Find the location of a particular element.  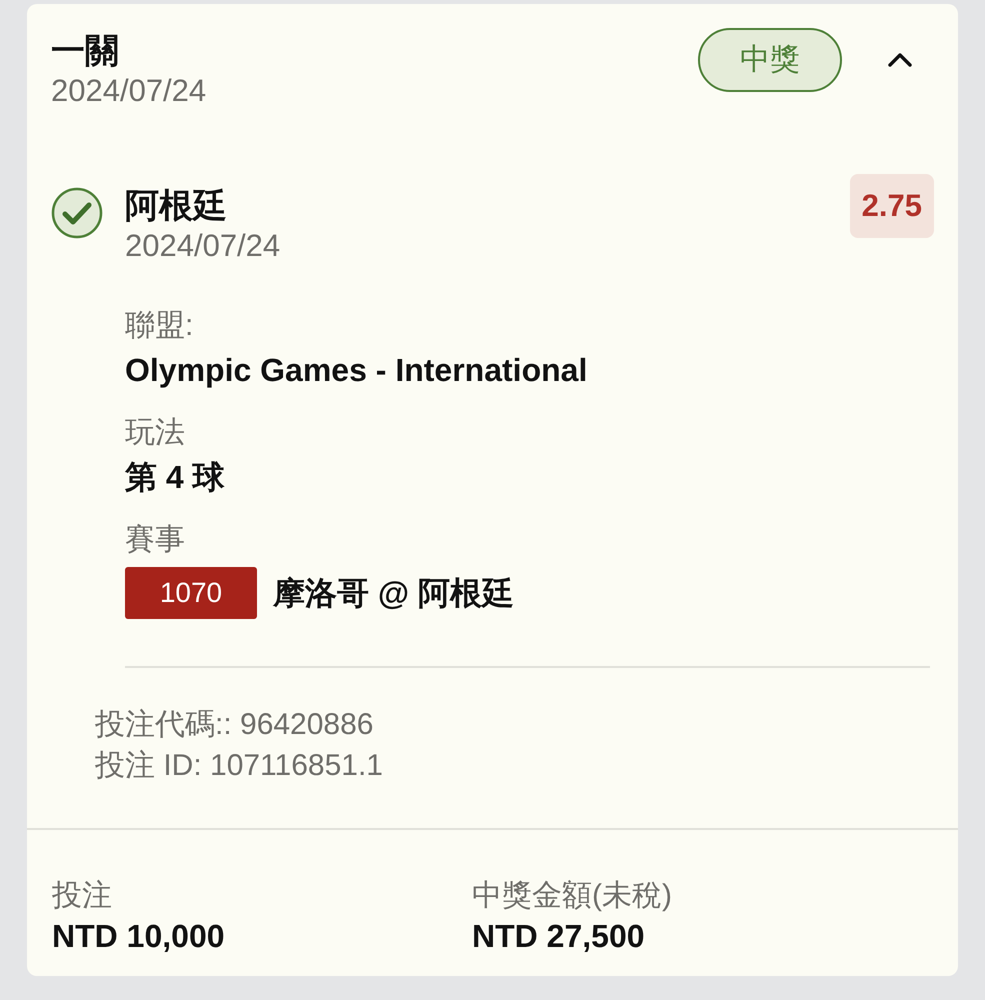

bet-reference: 投注 ID: 107116851.1 is located at coordinates (239, 766).